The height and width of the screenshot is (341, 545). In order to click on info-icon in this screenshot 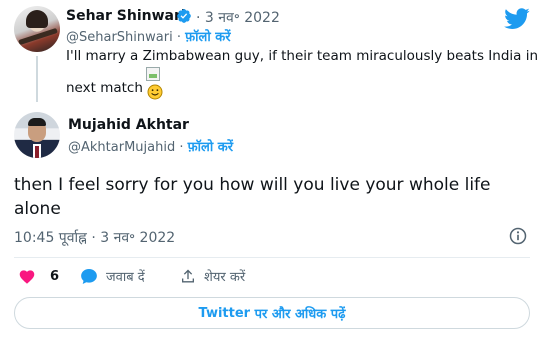, I will do `click(518, 236)`.